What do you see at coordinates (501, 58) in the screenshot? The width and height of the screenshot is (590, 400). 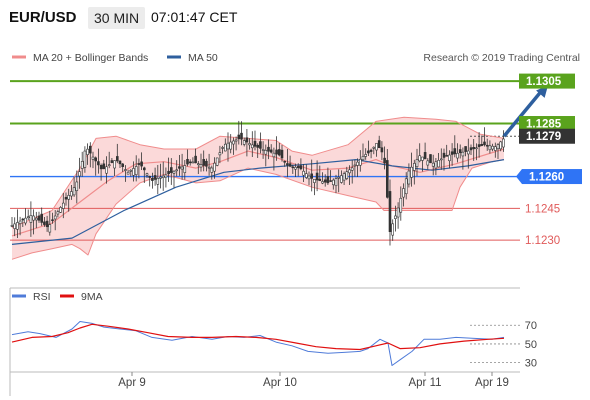 I see `watermark-text: Research © 2019 Trading Central` at bounding box center [501, 58].